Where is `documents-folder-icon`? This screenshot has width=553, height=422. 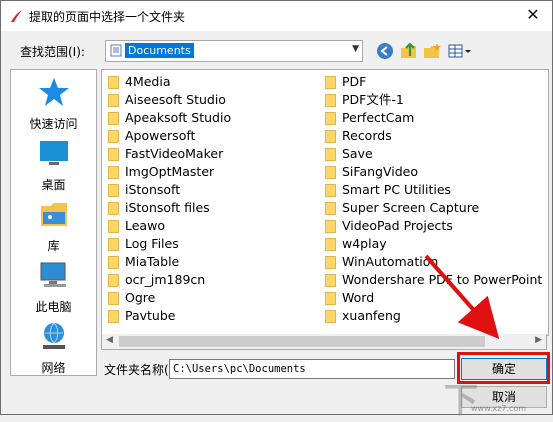 documents-folder-icon is located at coordinates (116, 50).